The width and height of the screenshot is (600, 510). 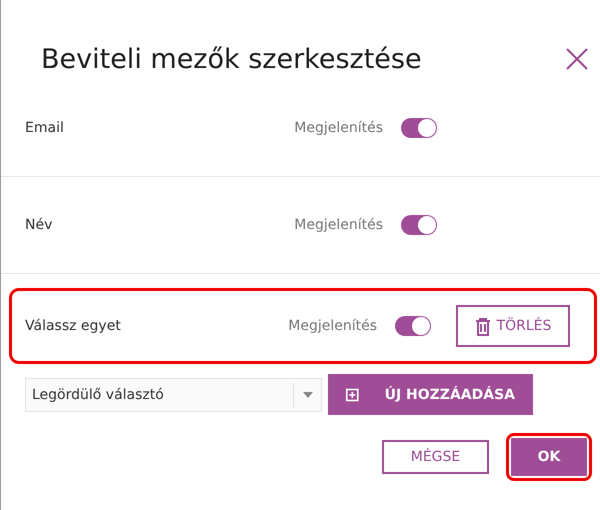 What do you see at coordinates (45, 128) in the screenshot?
I see `field-label: Email` at bounding box center [45, 128].